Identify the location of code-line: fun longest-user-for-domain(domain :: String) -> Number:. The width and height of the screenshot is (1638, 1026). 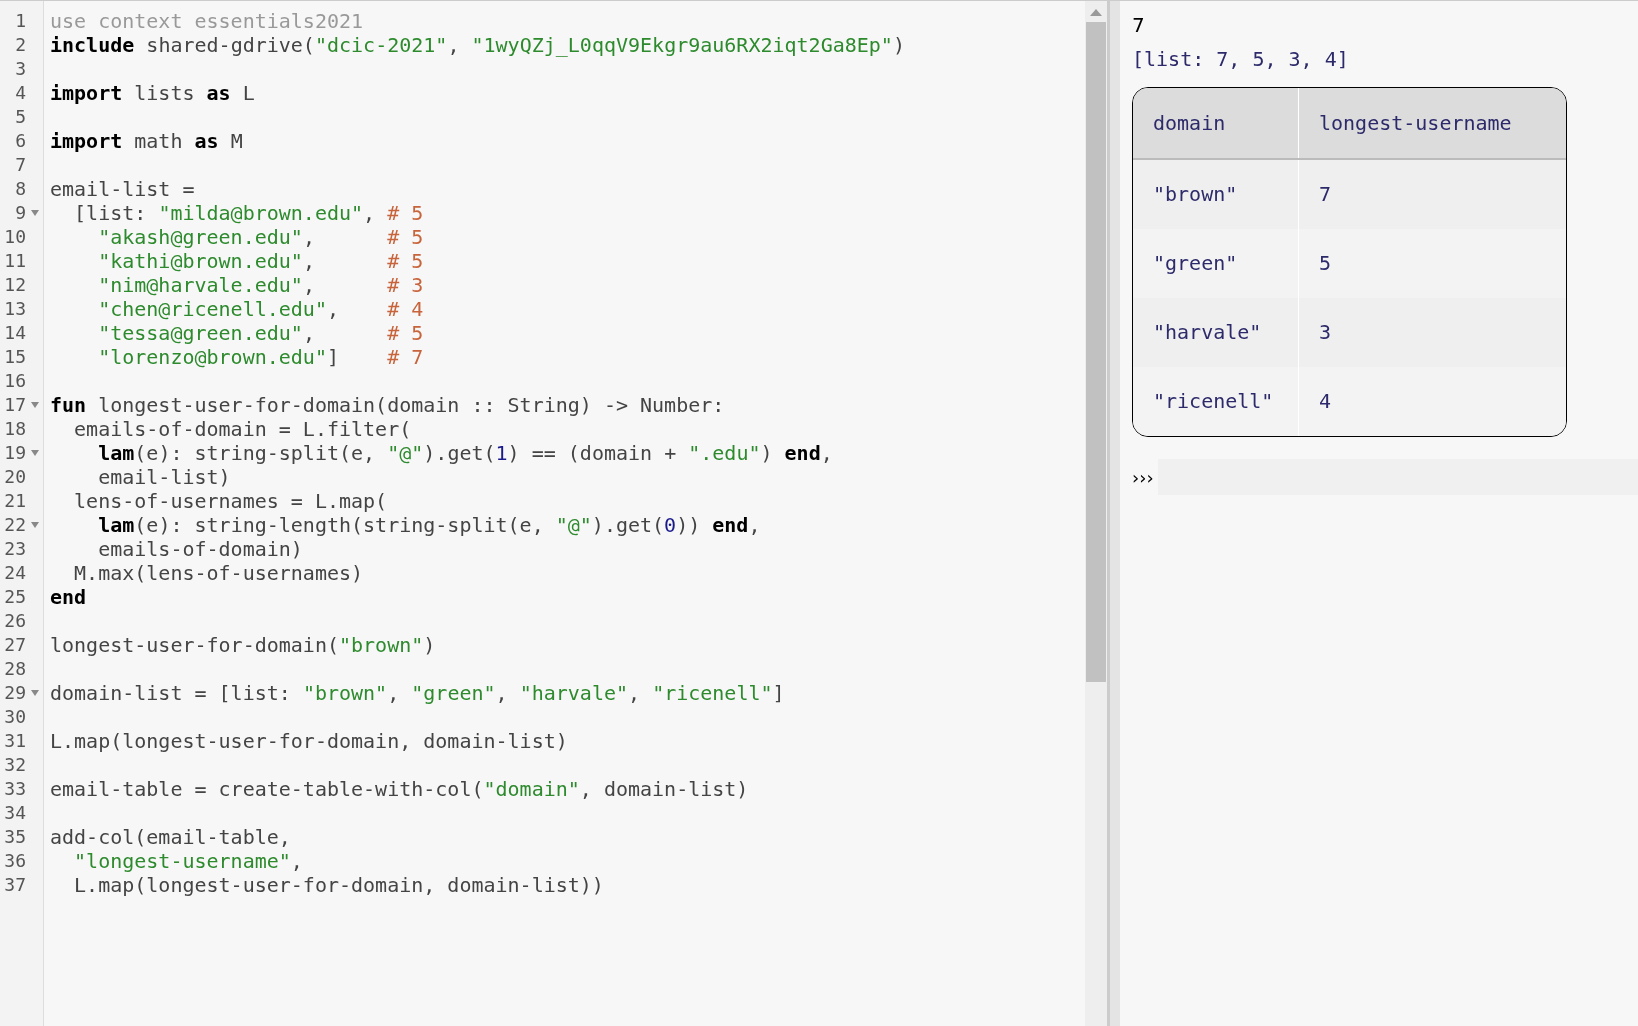
(387, 405).